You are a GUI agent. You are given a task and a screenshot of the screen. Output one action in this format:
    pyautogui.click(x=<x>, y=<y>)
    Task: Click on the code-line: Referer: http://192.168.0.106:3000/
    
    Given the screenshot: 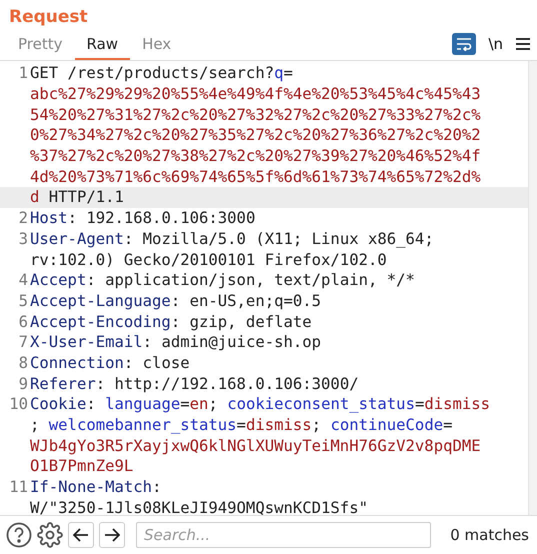 What is the action you would take?
    pyautogui.click(x=194, y=383)
    